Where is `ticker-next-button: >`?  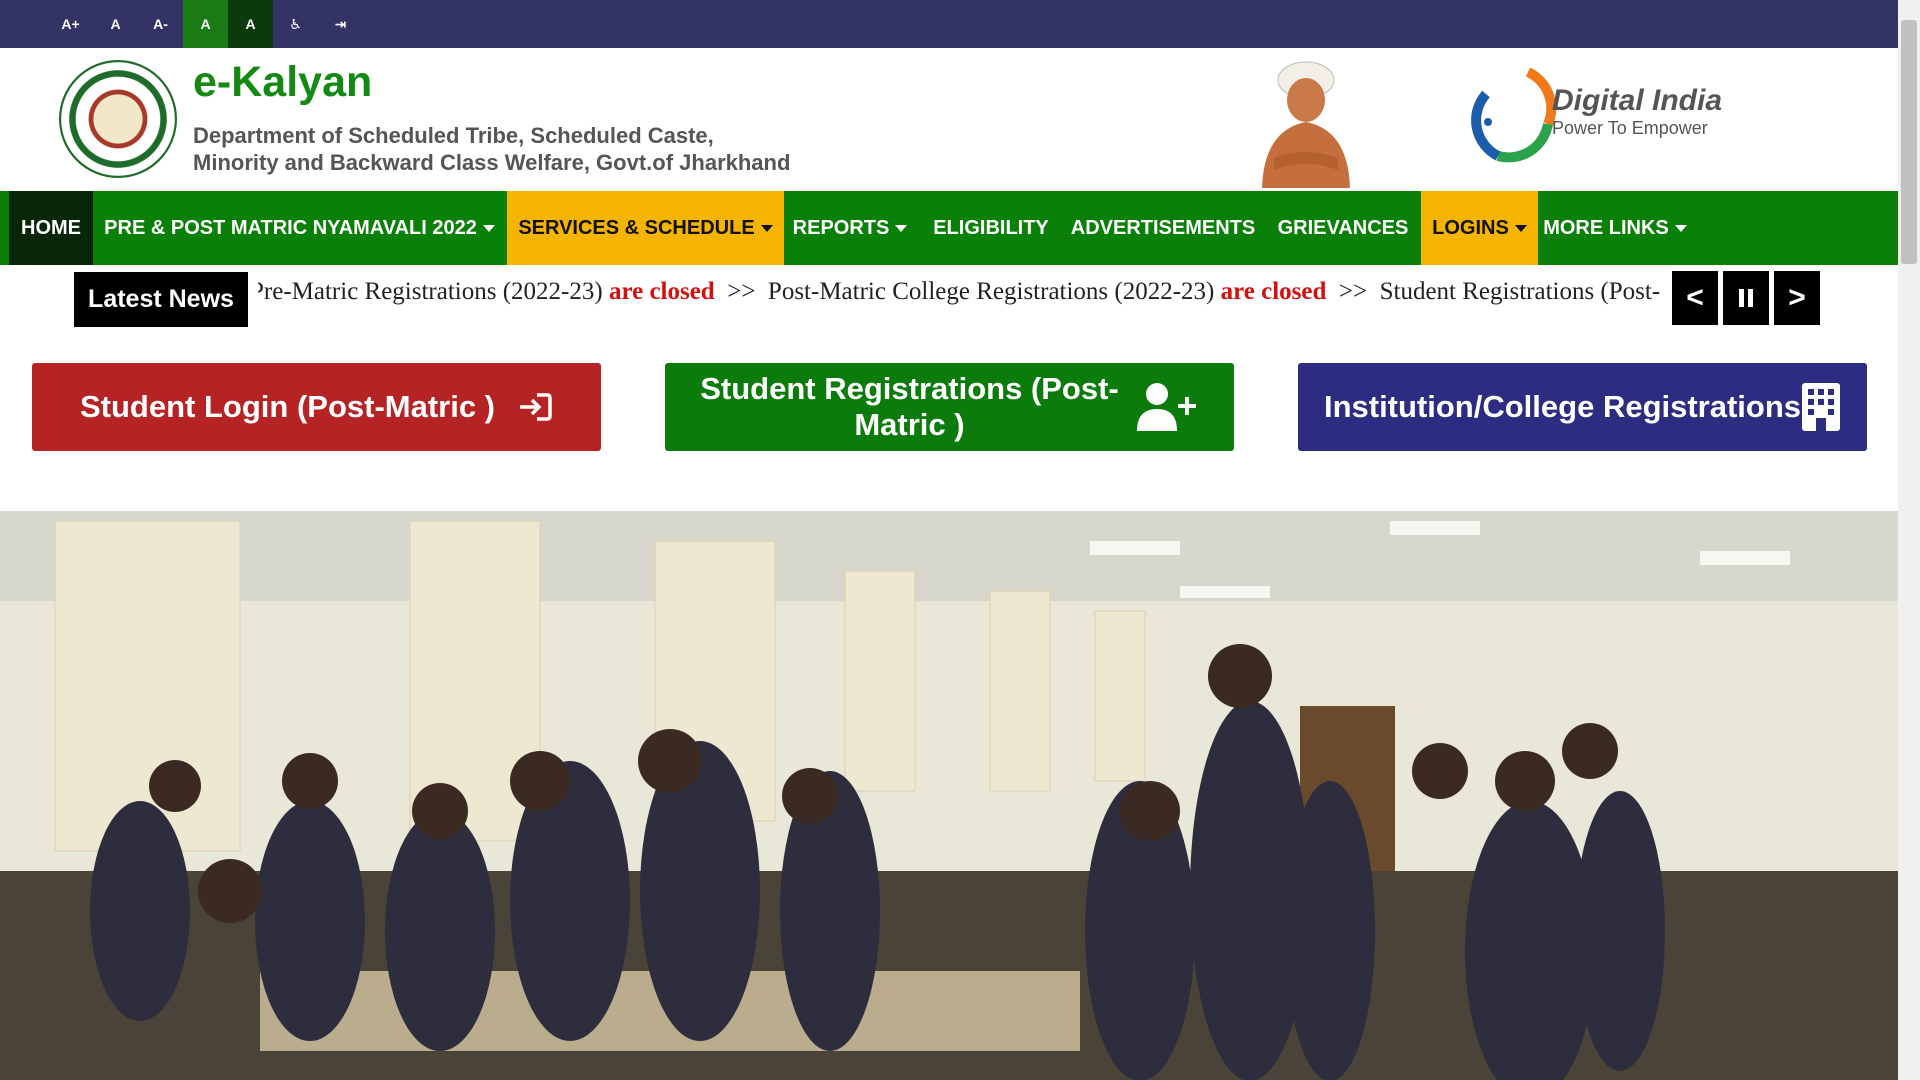
ticker-next-button: > is located at coordinates (1797, 298).